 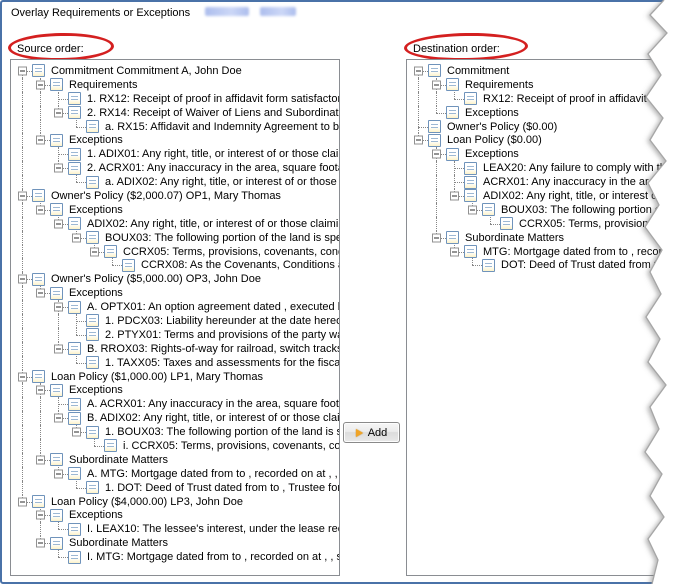 I want to click on tree-node: Loan Policy ($4,000.00) LP3, John Doe, so click(x=176, y=501).